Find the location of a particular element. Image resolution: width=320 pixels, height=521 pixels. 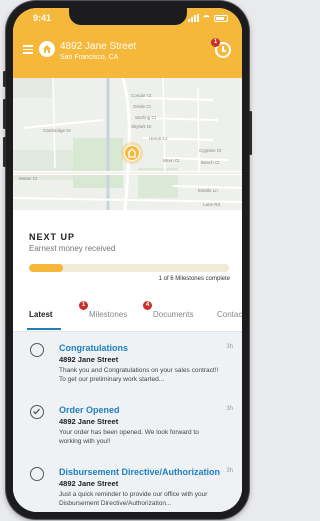

property-address: 4892 Jane Street is located at coordinates (98, 46).